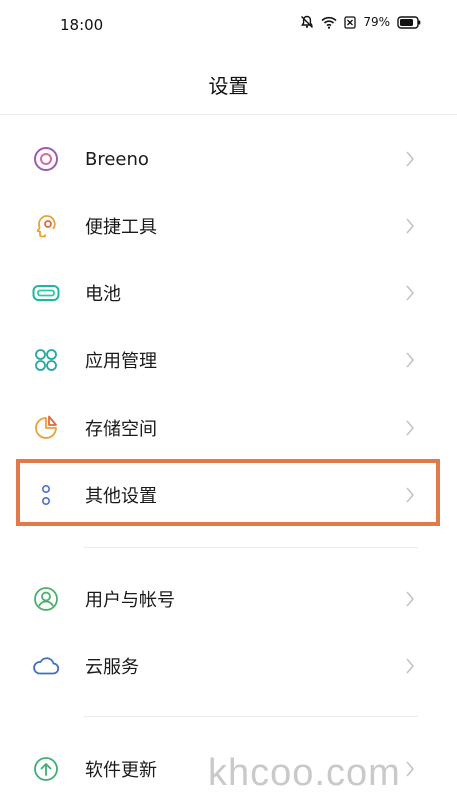  I want to click on settings-item-label: Breeno, so click(117, 159).